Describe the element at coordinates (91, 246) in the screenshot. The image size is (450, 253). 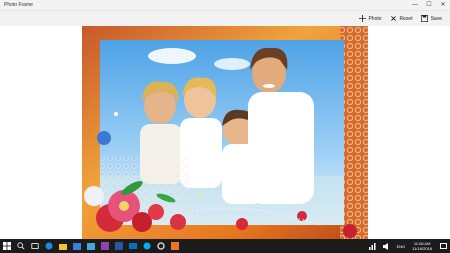
I see `photos-icon` at that location.